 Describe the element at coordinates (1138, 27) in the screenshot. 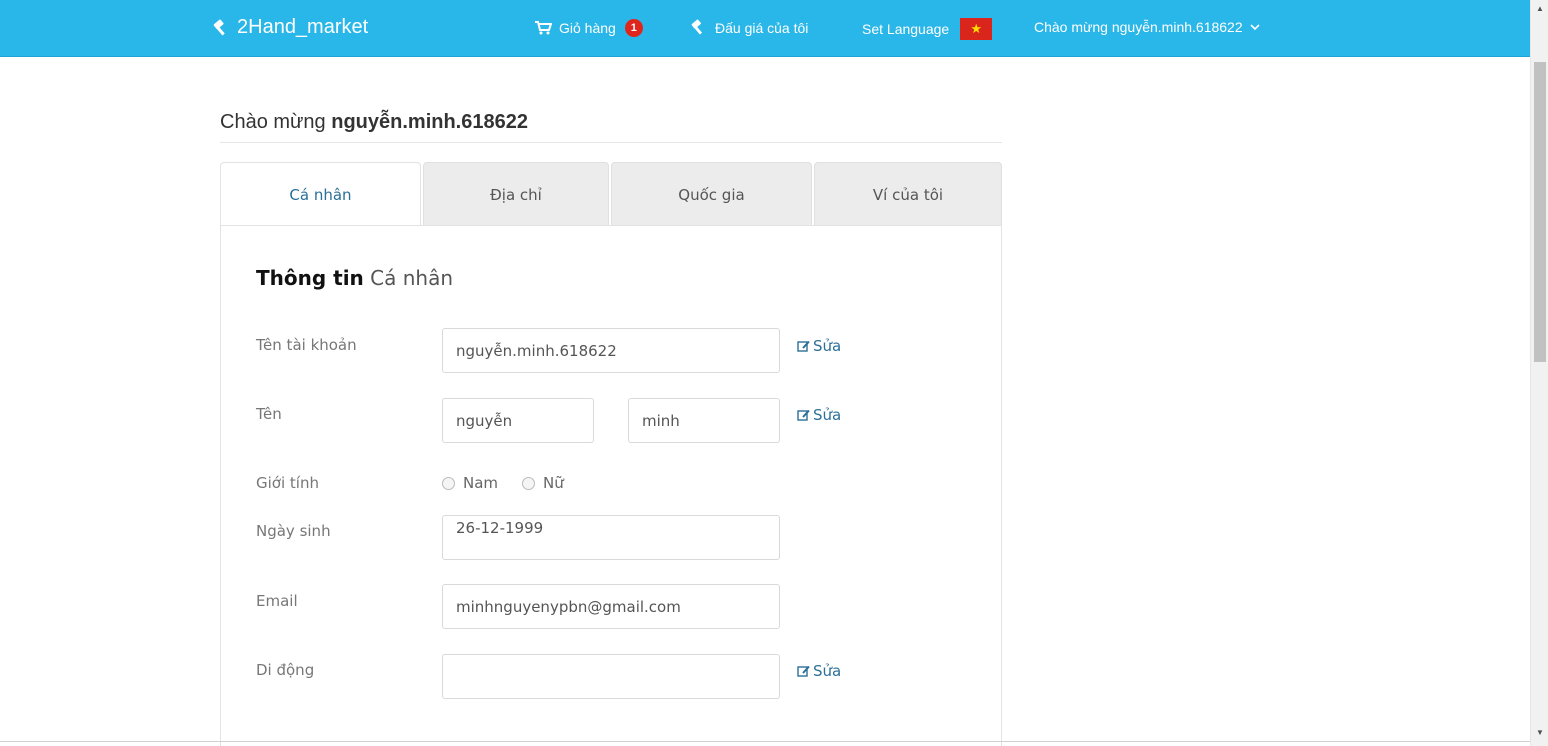

I see `user-greeting: Chào mừng nguyễn.minh.618622` at that location.